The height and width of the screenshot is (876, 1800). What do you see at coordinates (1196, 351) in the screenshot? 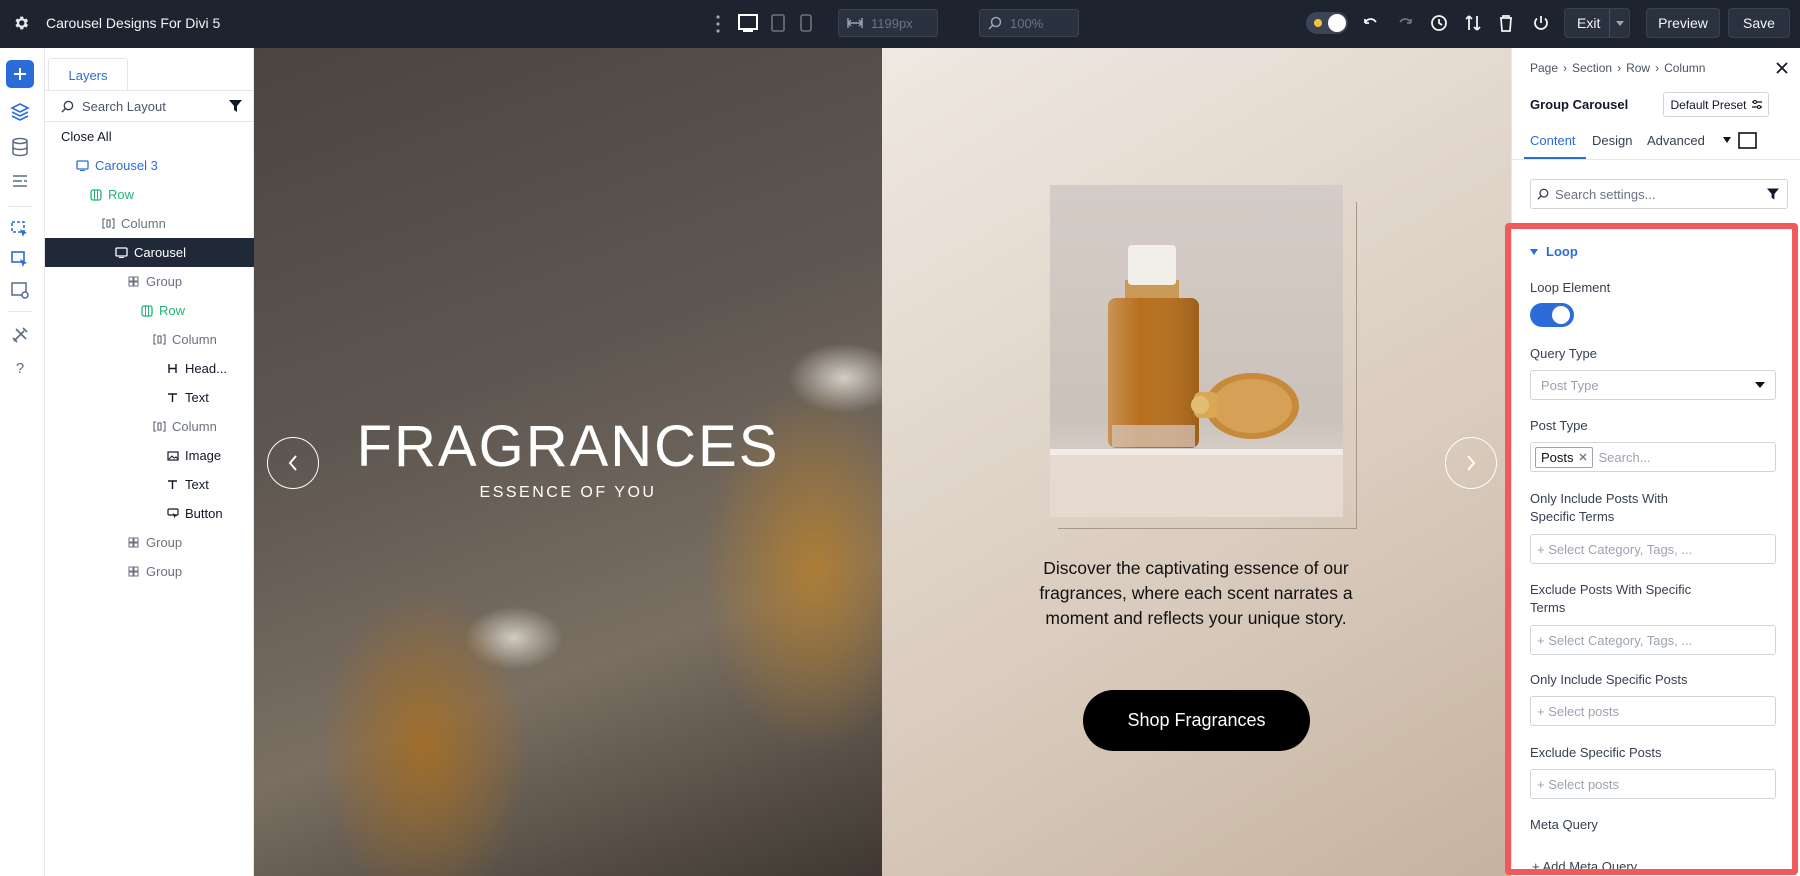
I see `product-image` at bounding box center [1196, 351].